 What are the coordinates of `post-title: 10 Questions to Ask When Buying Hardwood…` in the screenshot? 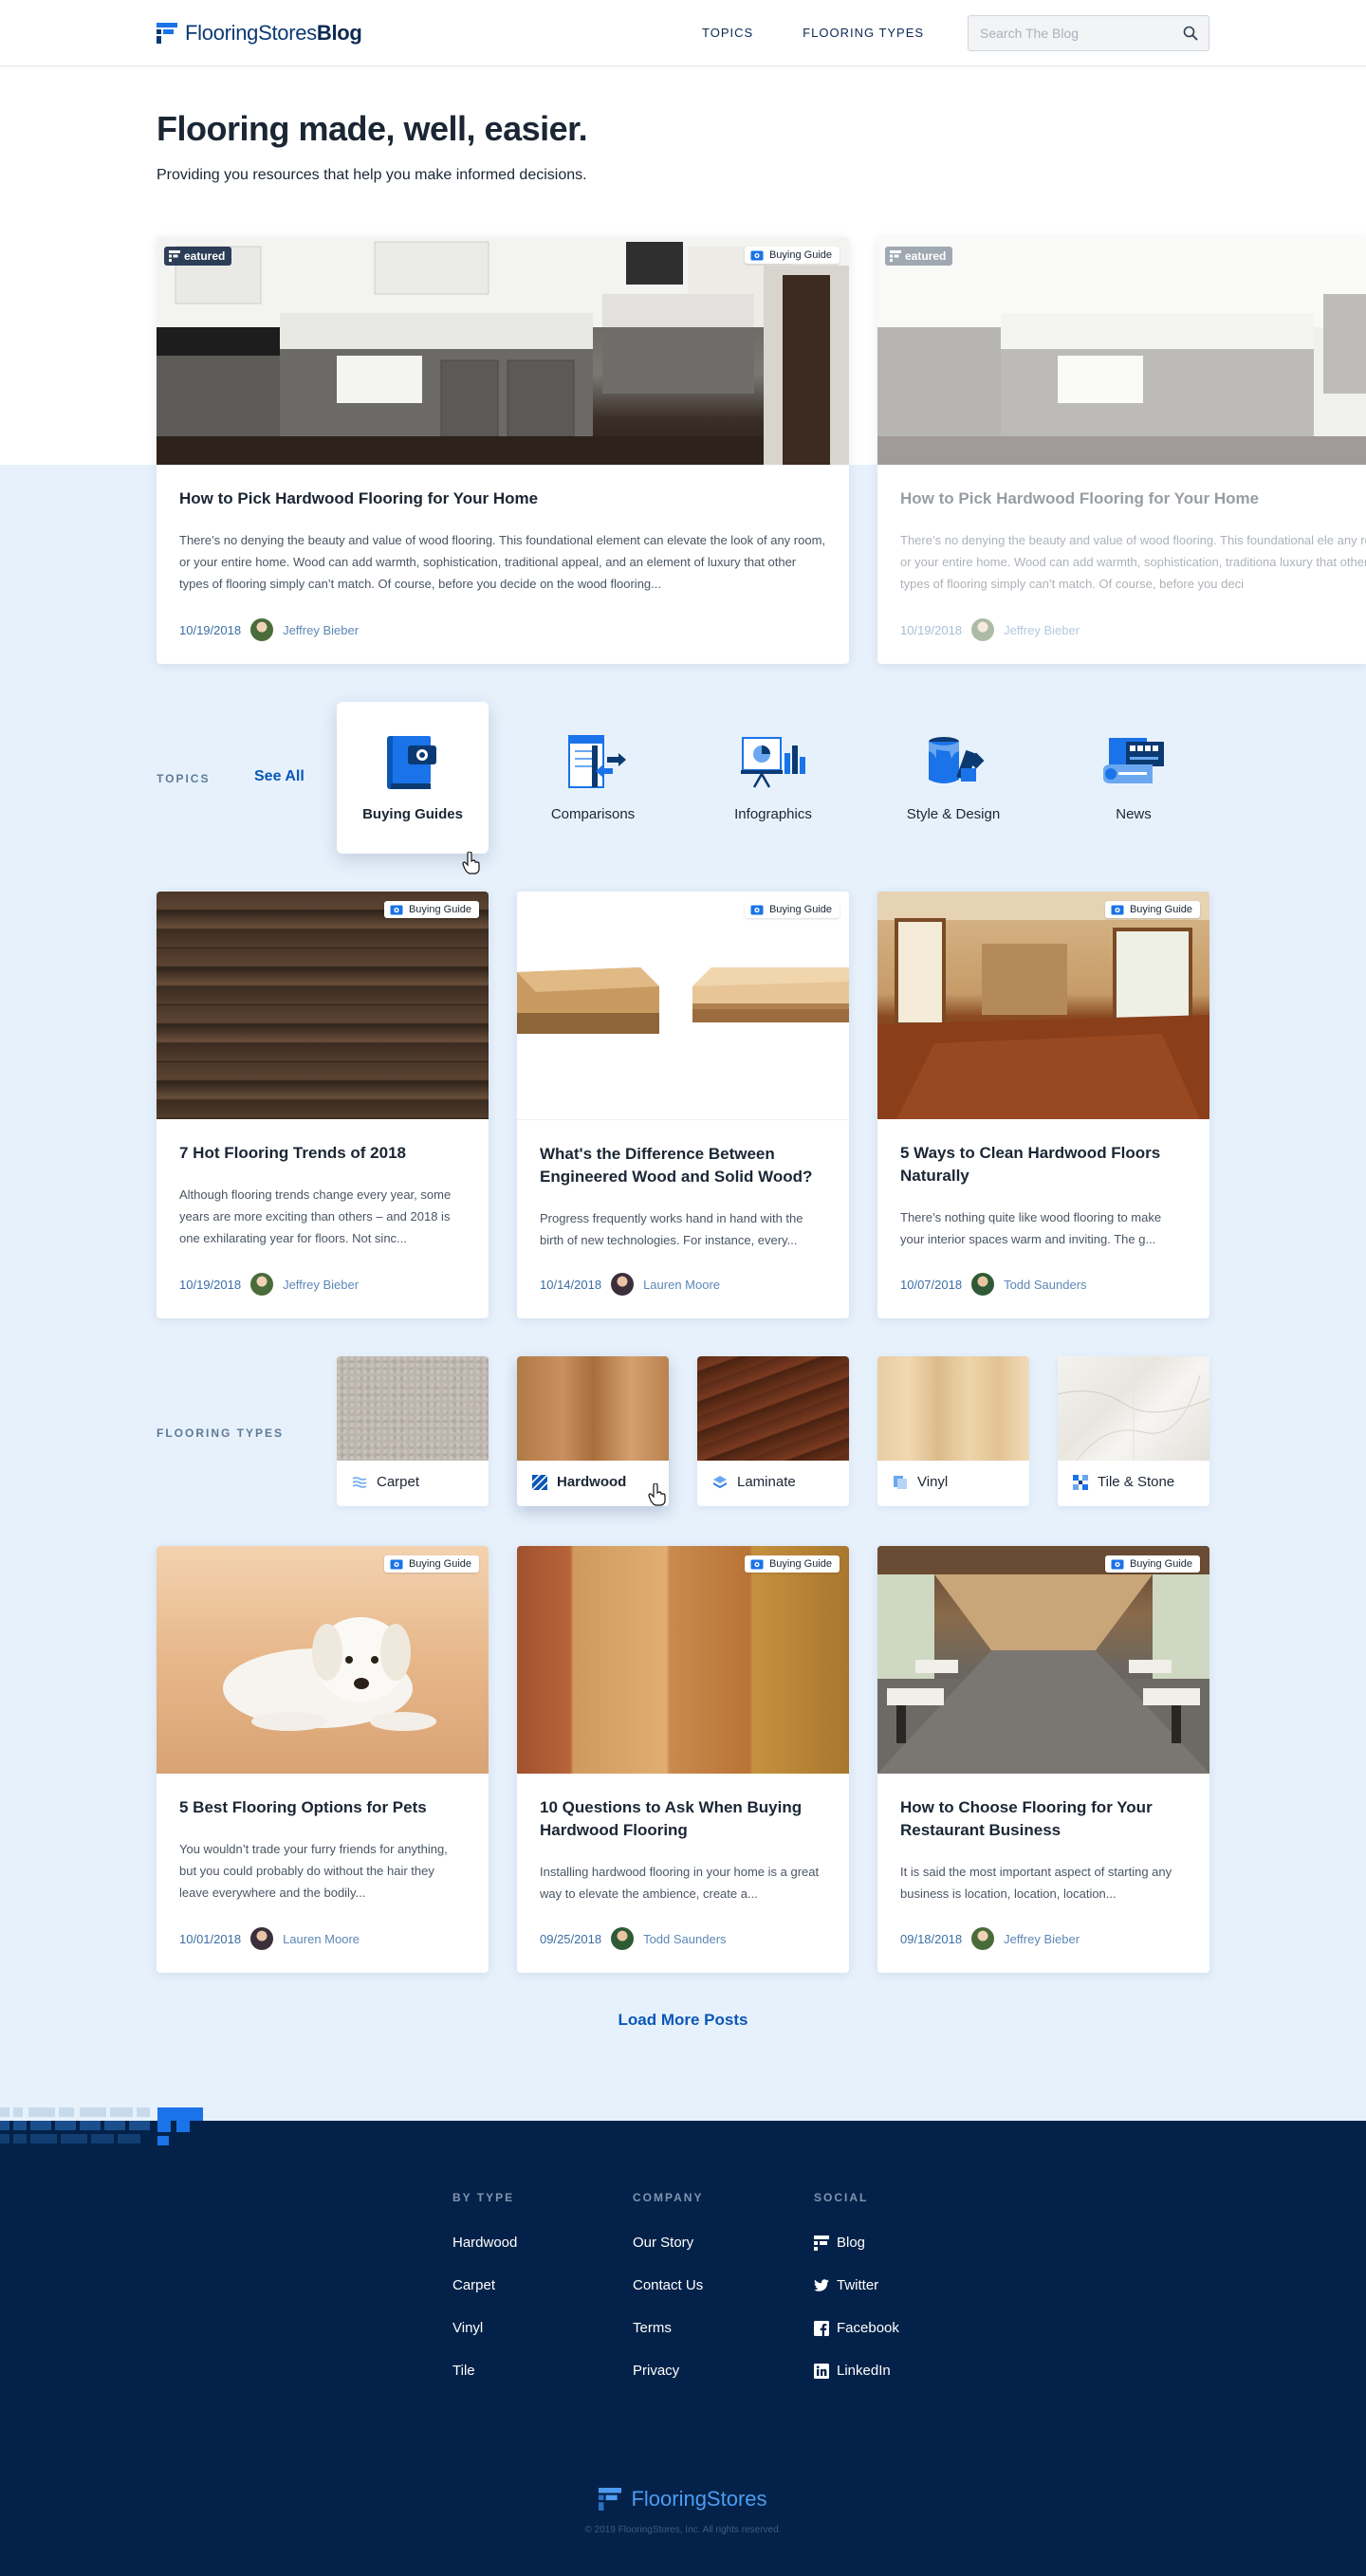 It's located at (683, 1819).